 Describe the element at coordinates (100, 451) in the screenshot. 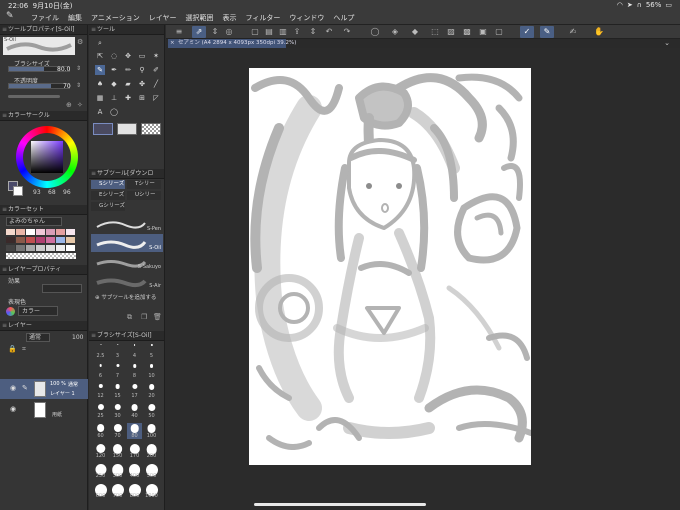

I see `brush-size-preset: 120` at that location.